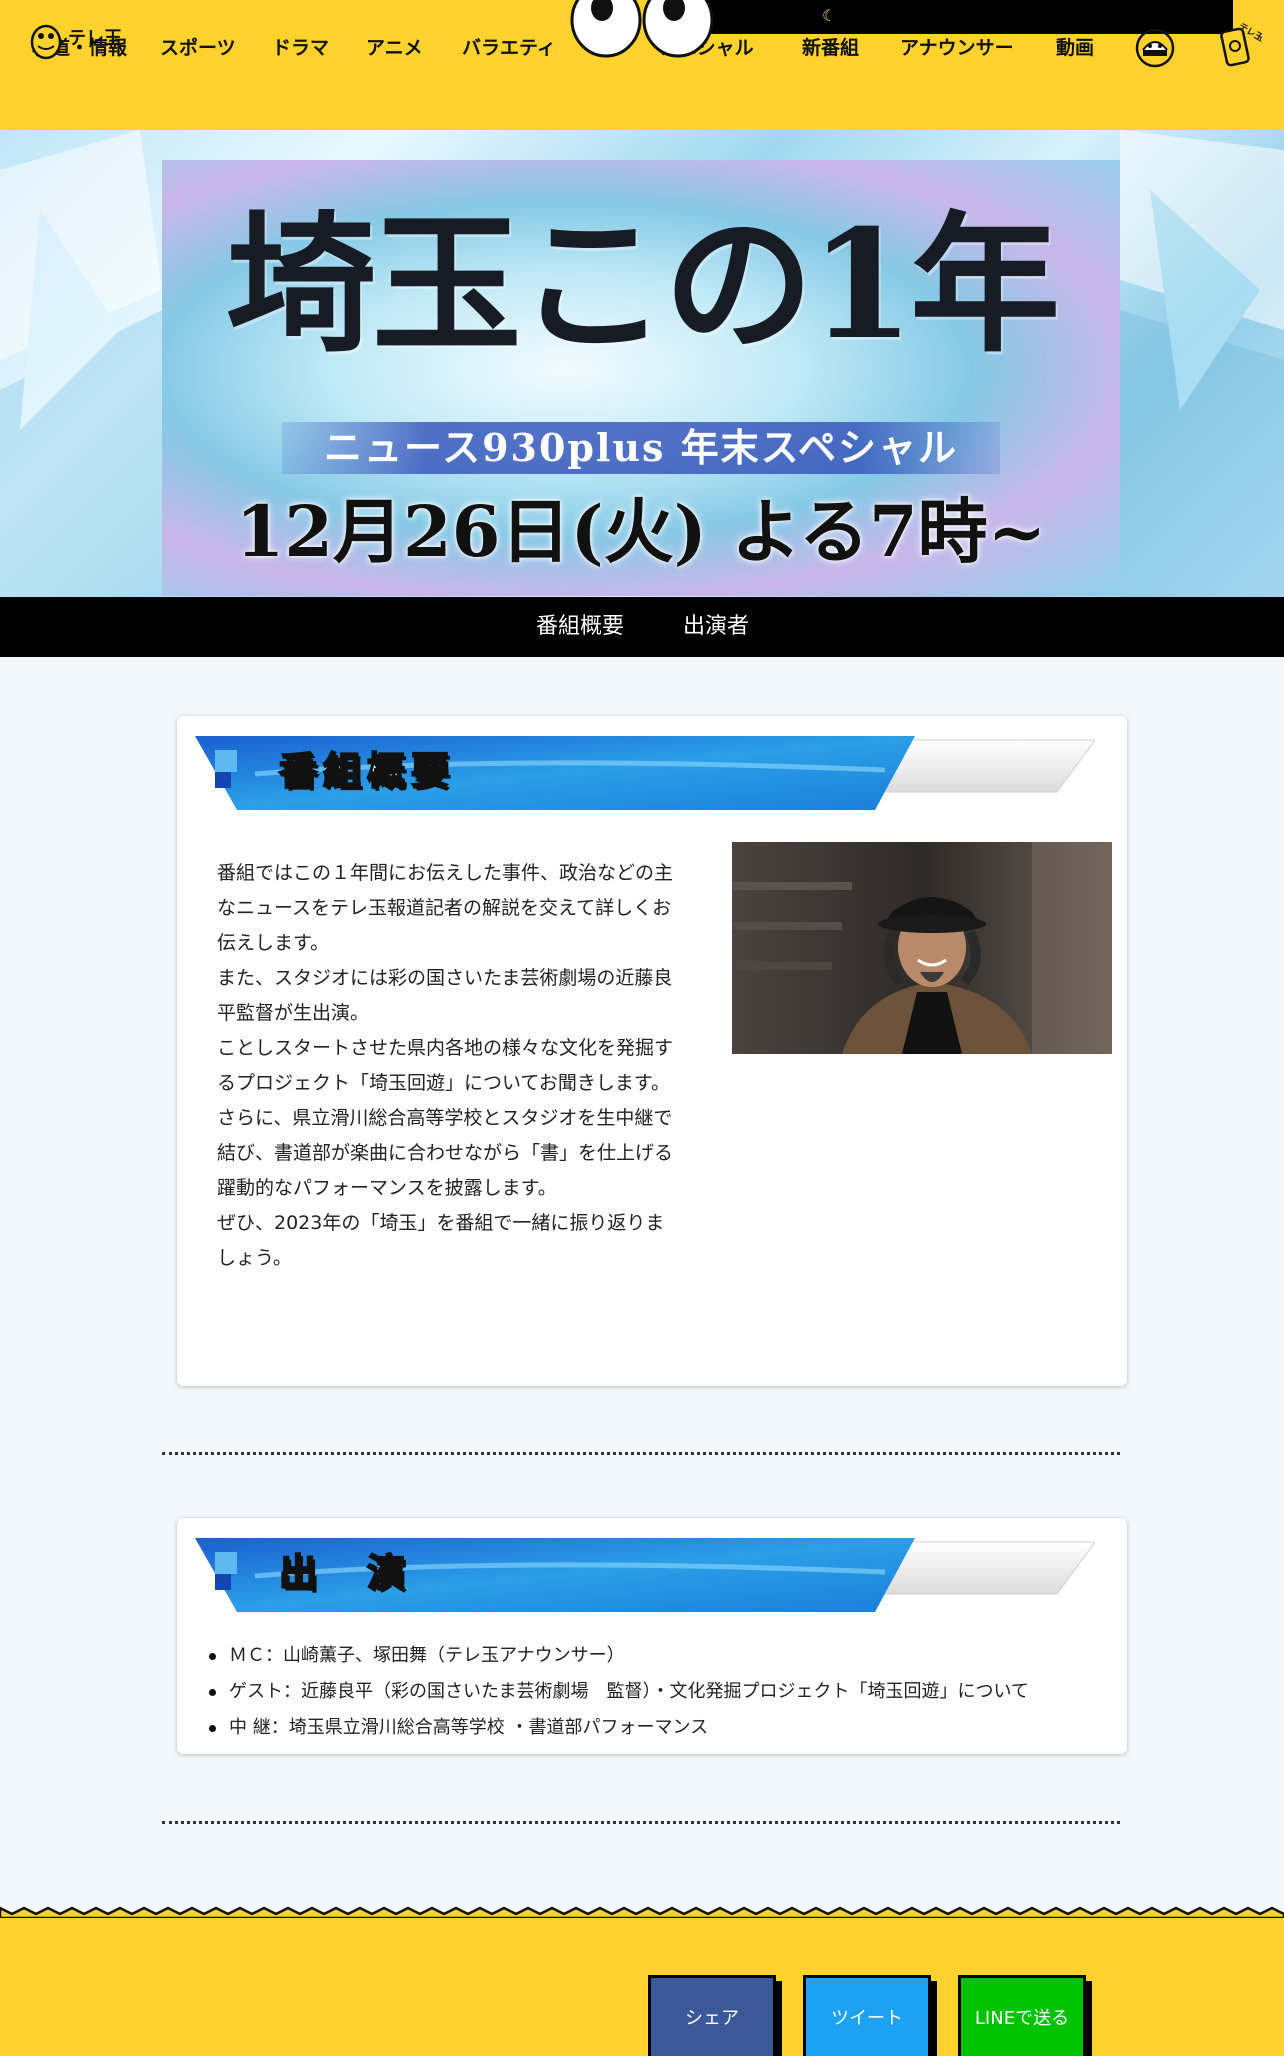 This screenshot has height=2056, width=1284. What do you see at coordinates (641, 531) in the screenshot?
I see `hero-broadcast-date: 12月26日(火) よる7時~` at bounding box center [641, 531].